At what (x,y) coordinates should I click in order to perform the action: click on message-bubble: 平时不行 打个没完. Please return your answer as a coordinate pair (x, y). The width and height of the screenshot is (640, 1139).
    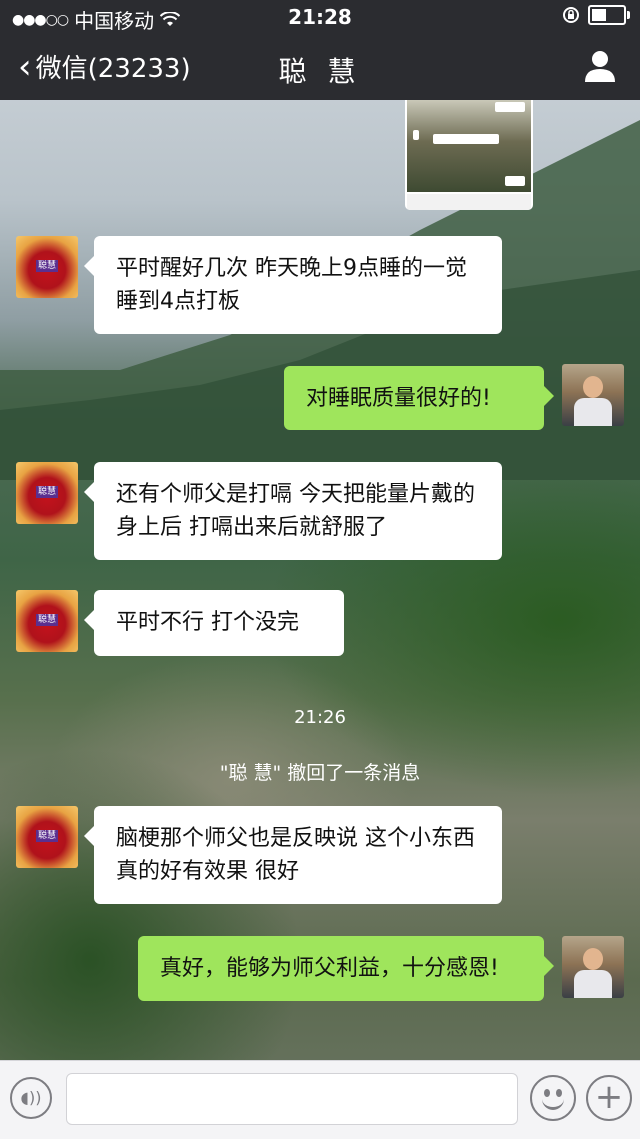
    Looking at the image, I should click on (214, 623).